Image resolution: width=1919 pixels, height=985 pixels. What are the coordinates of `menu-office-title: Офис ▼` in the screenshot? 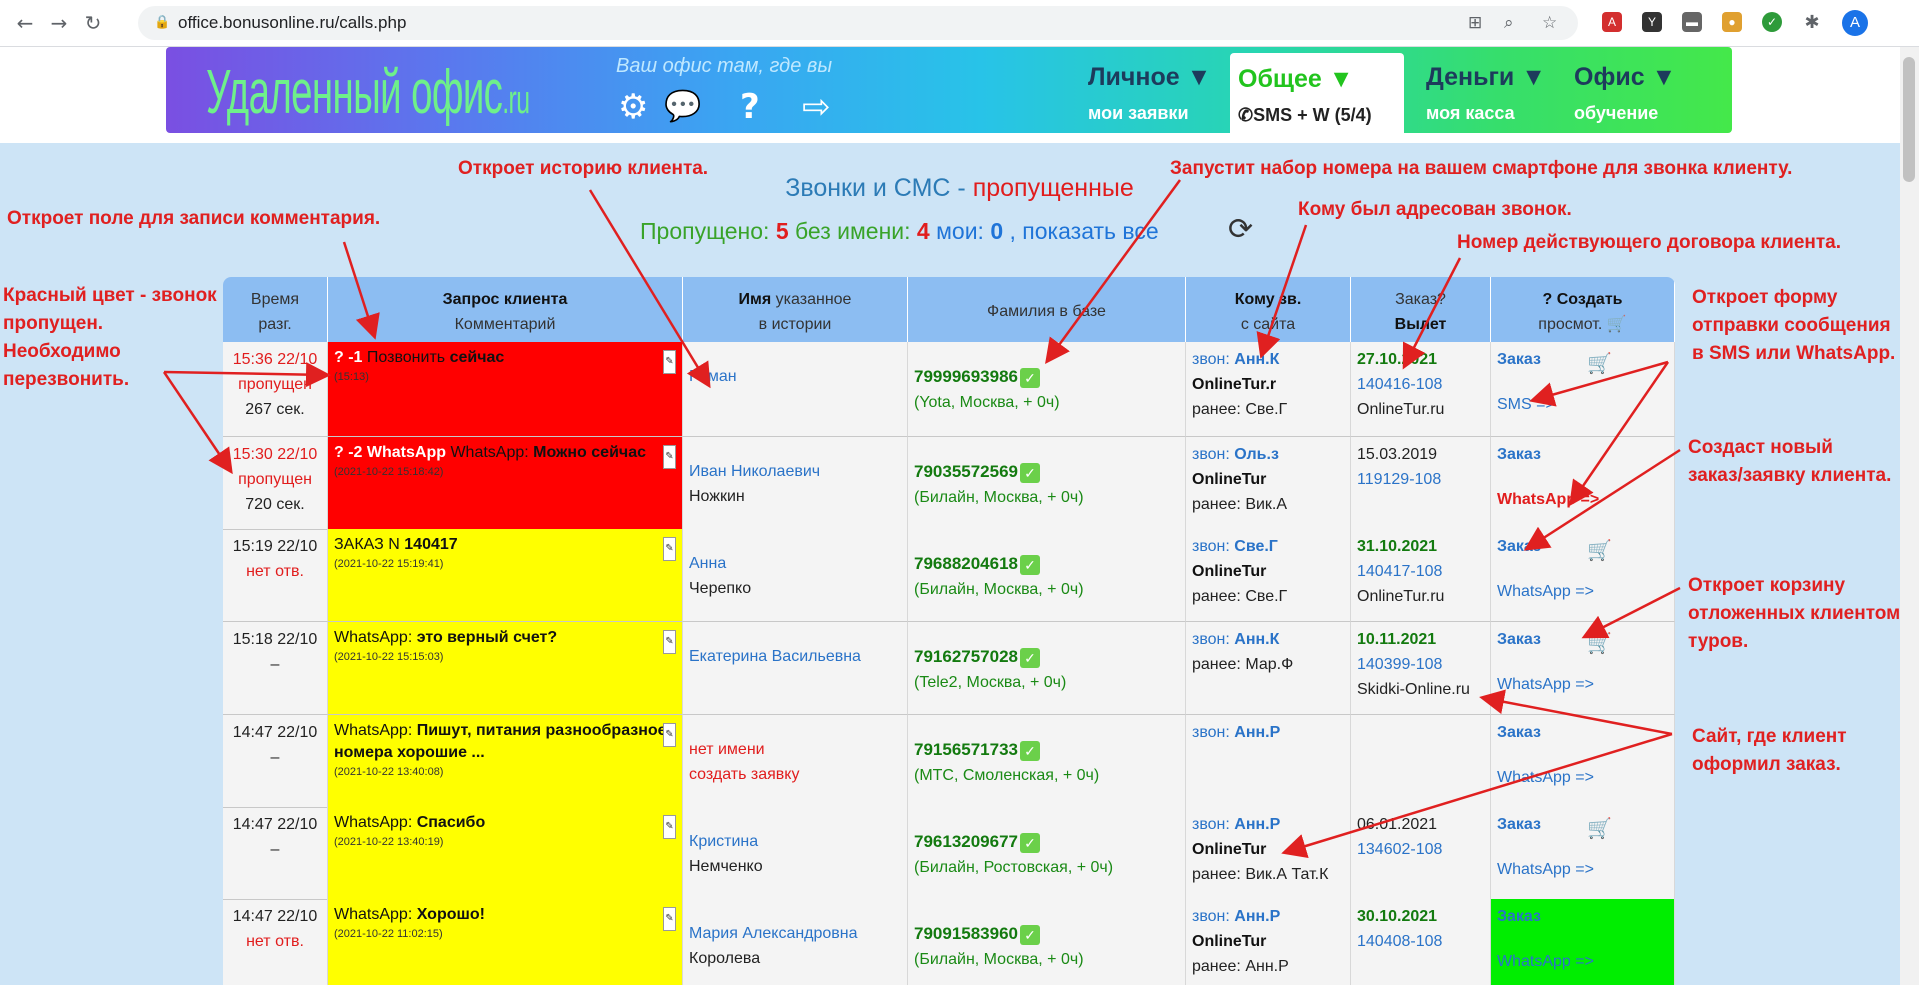 It's located at (1625, 77).